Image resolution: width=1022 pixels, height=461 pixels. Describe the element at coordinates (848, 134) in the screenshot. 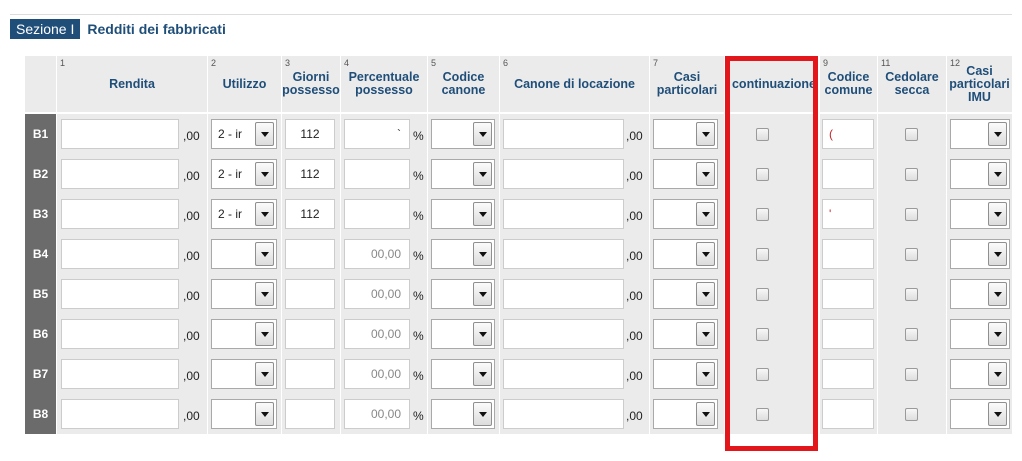

I see `codice-comune-input: (` at that location.